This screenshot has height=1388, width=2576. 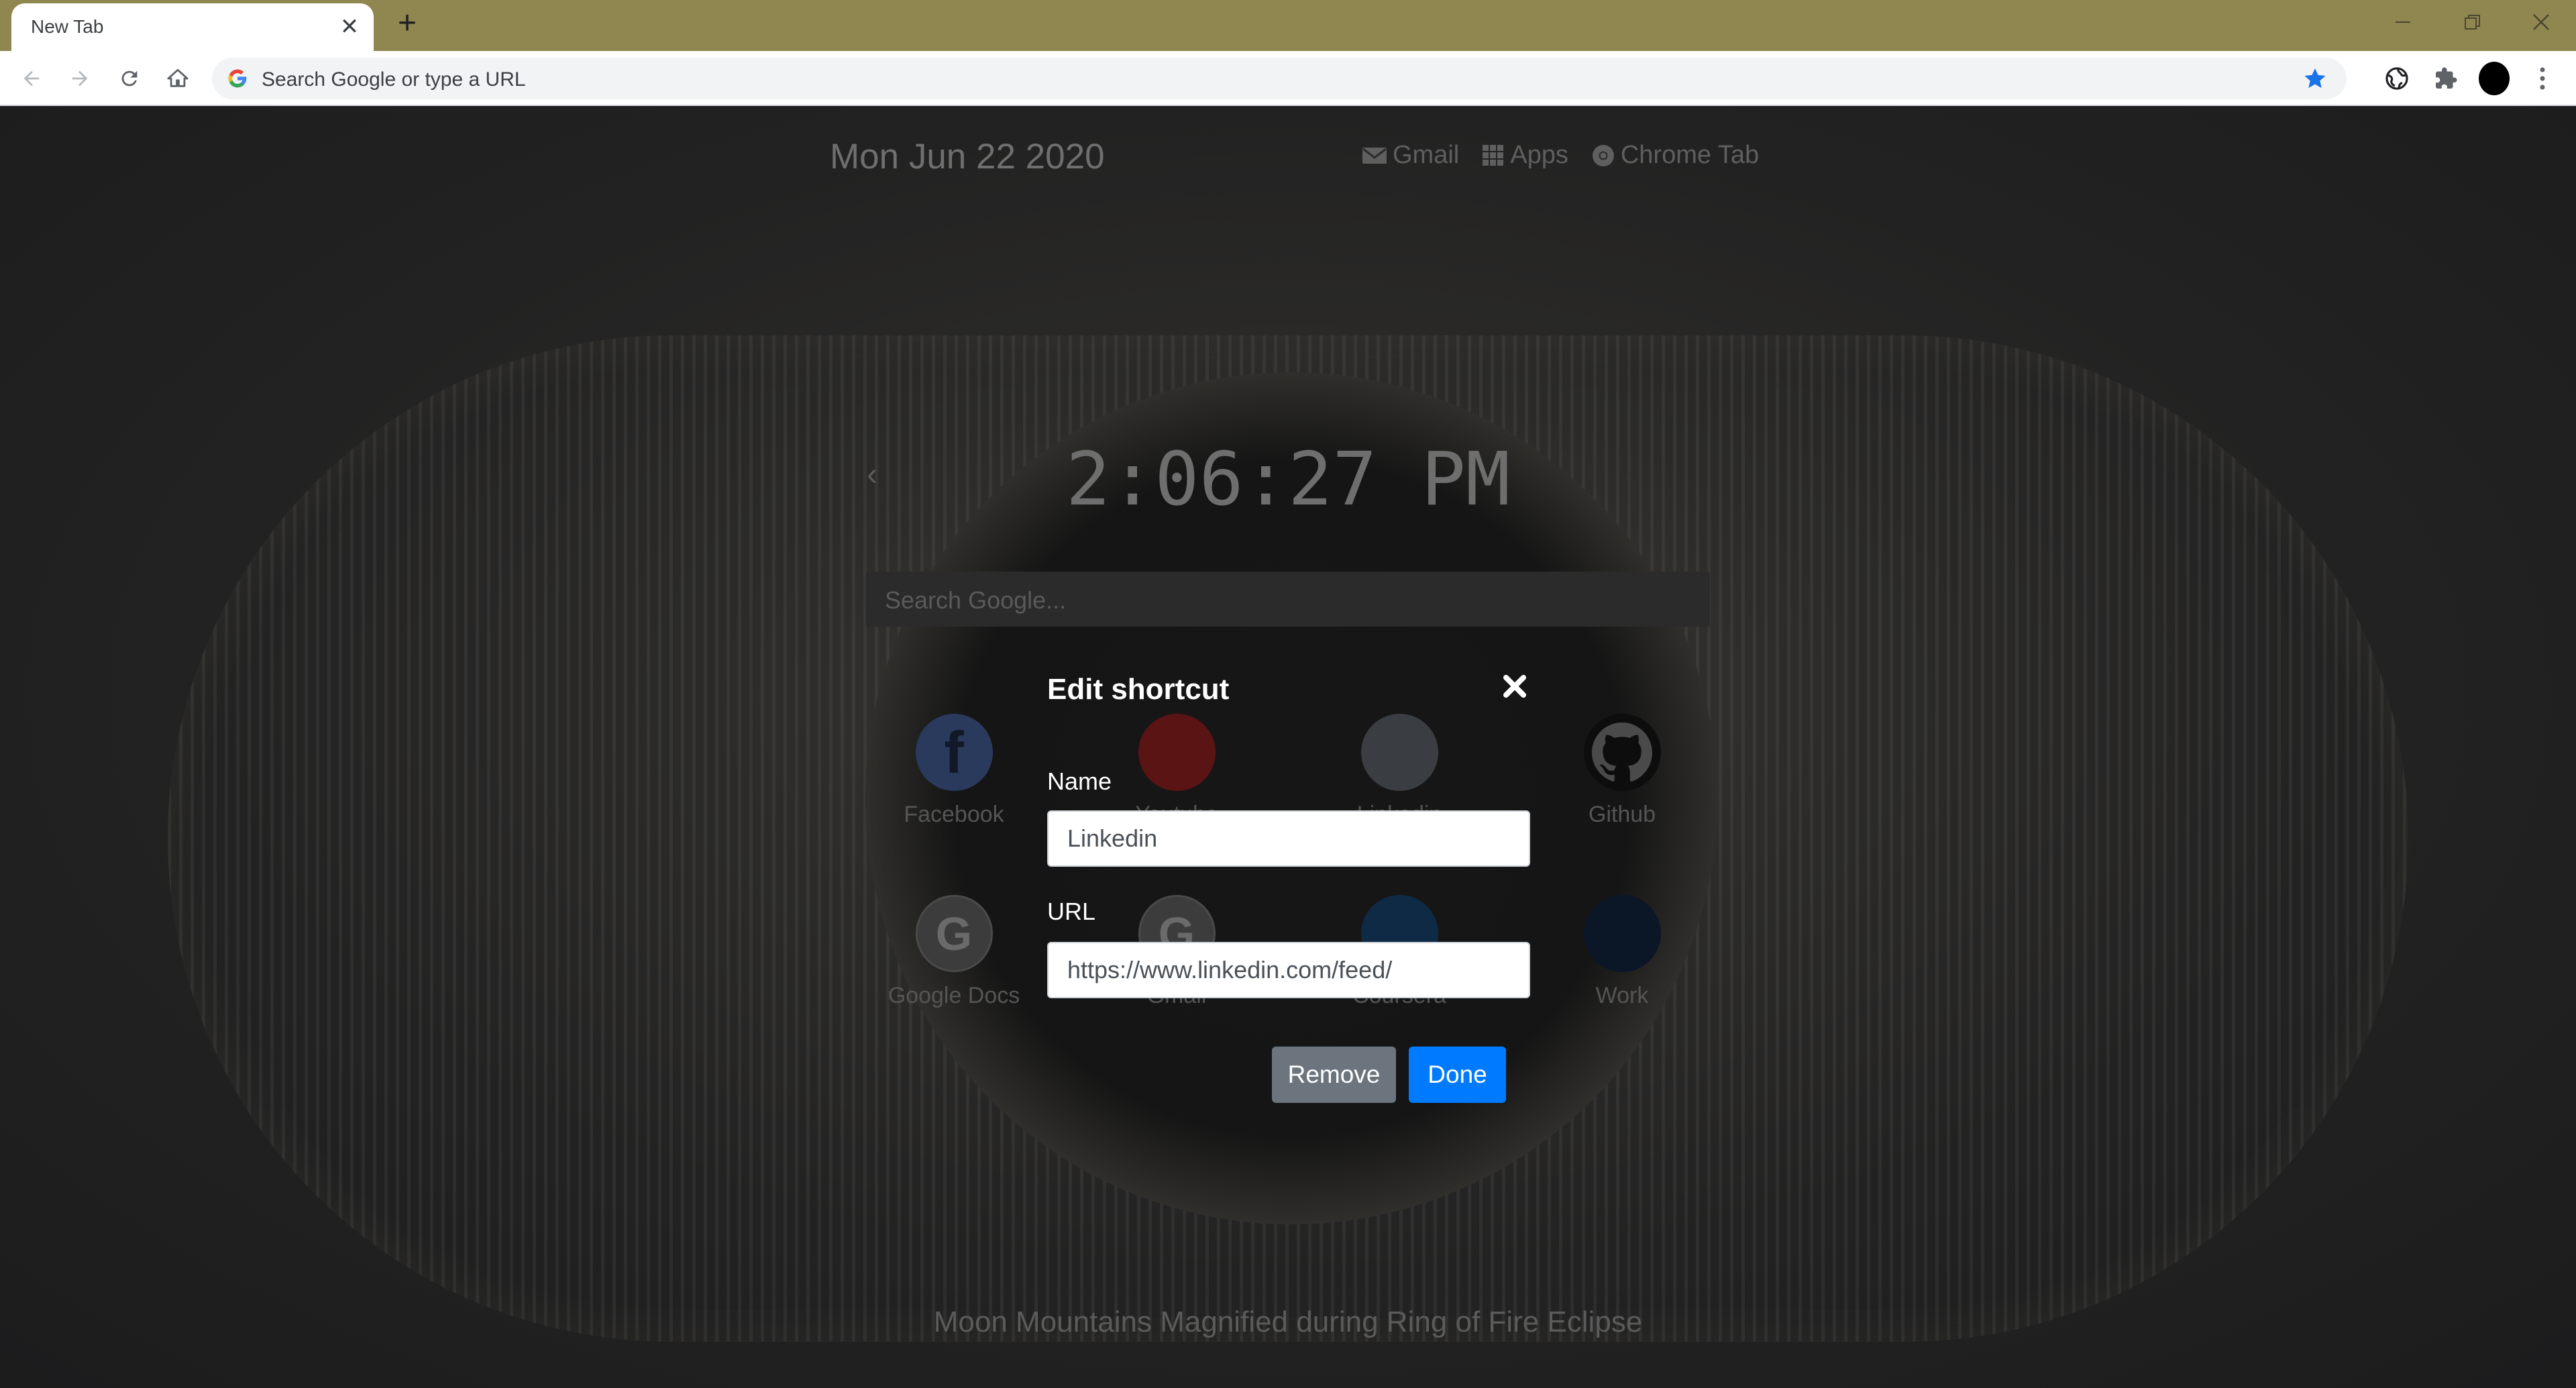 I want to click on shortcut-facebook: f Facebook, so click(x=953, y=771).